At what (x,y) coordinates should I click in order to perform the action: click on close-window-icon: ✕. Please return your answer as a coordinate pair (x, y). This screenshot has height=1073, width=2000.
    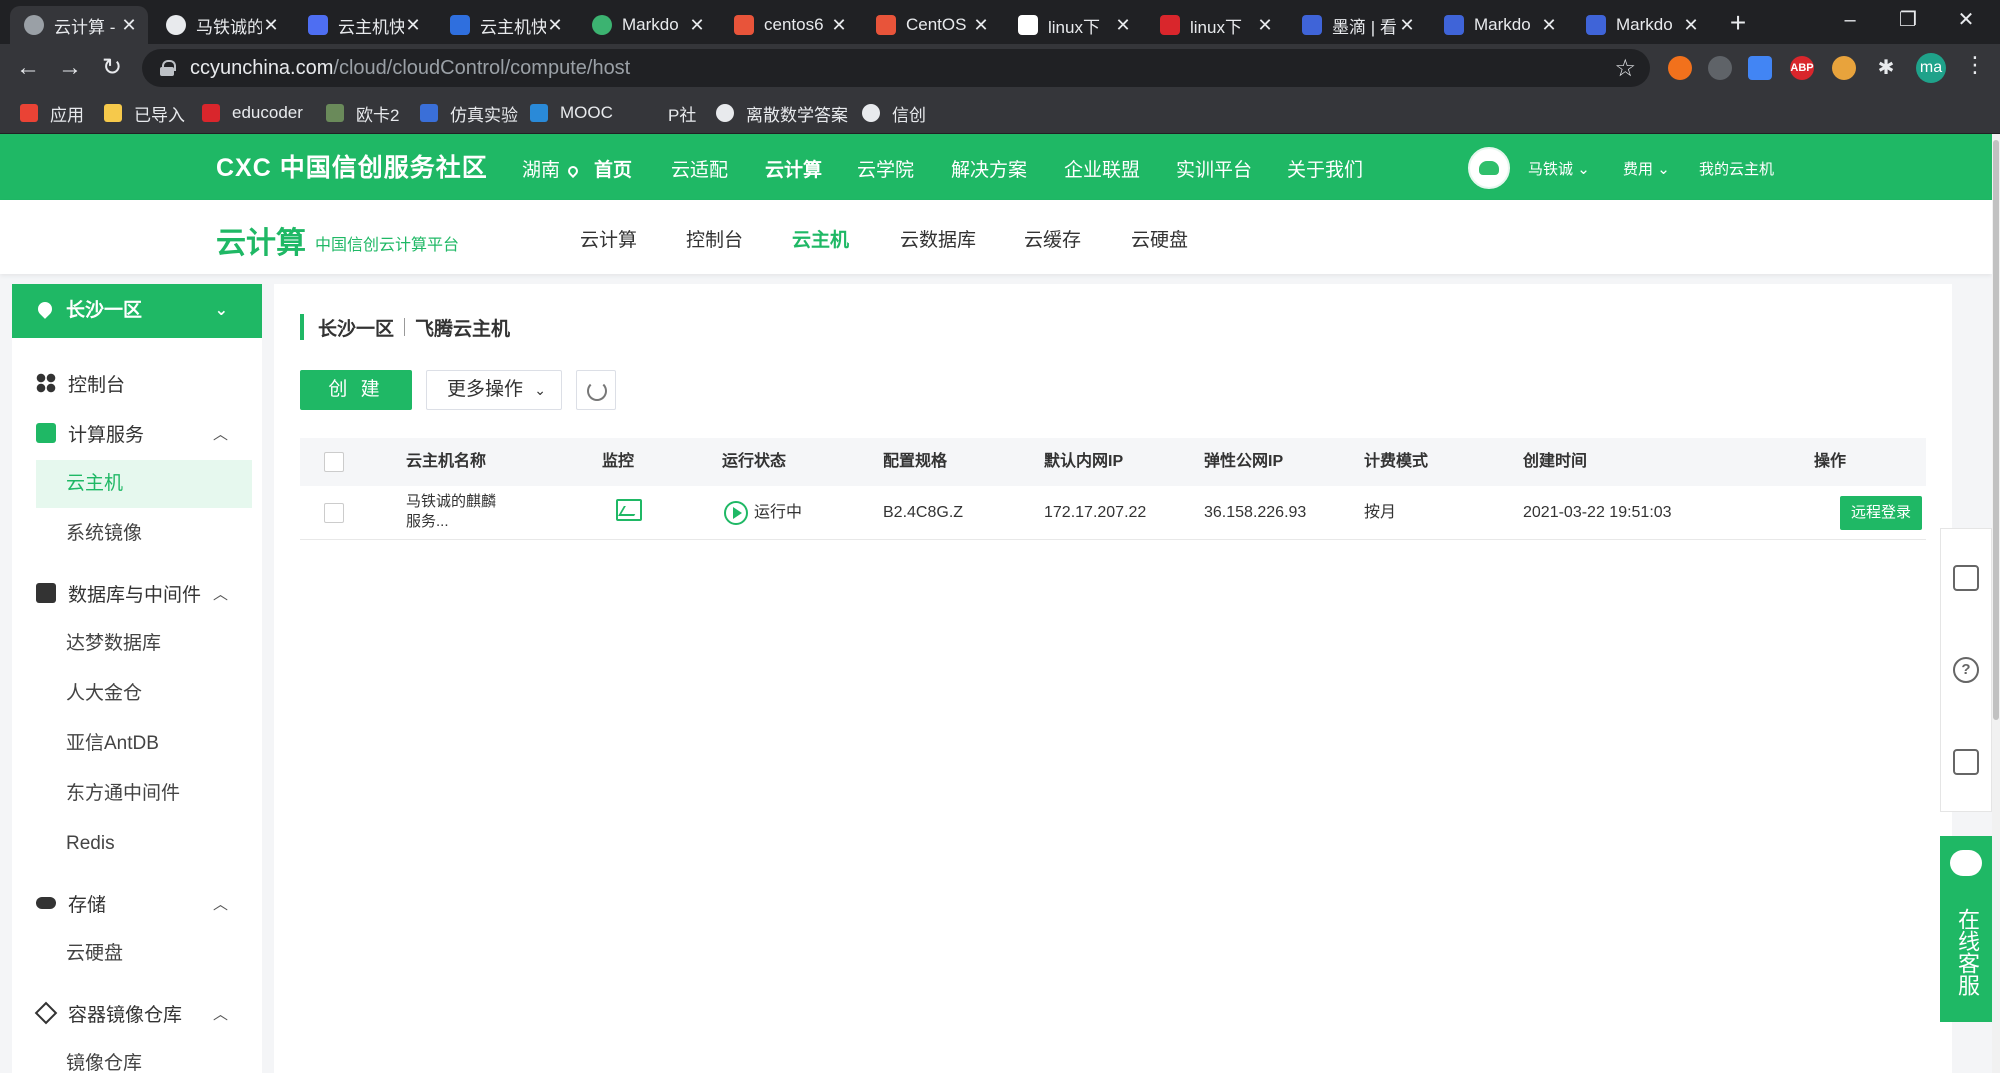
    Looking at the image, I should click on (1966, 20).